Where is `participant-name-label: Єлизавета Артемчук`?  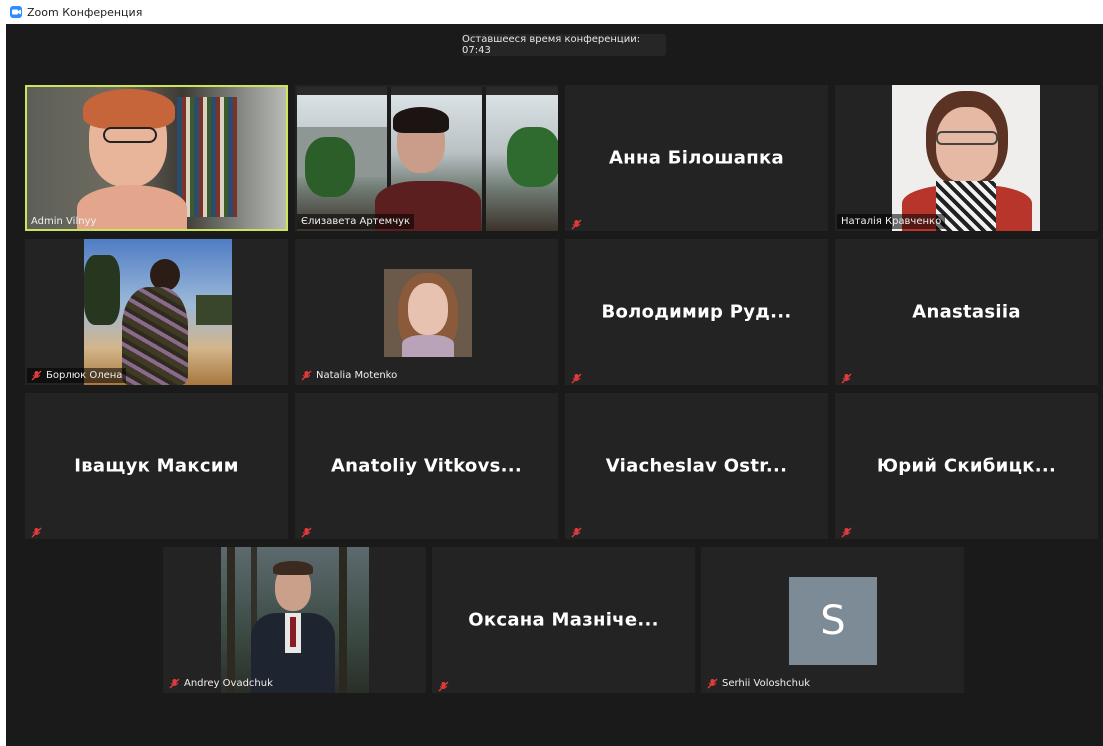 participant-name-label: Єлизавета Артемчук is located at coordinates (356, 221).